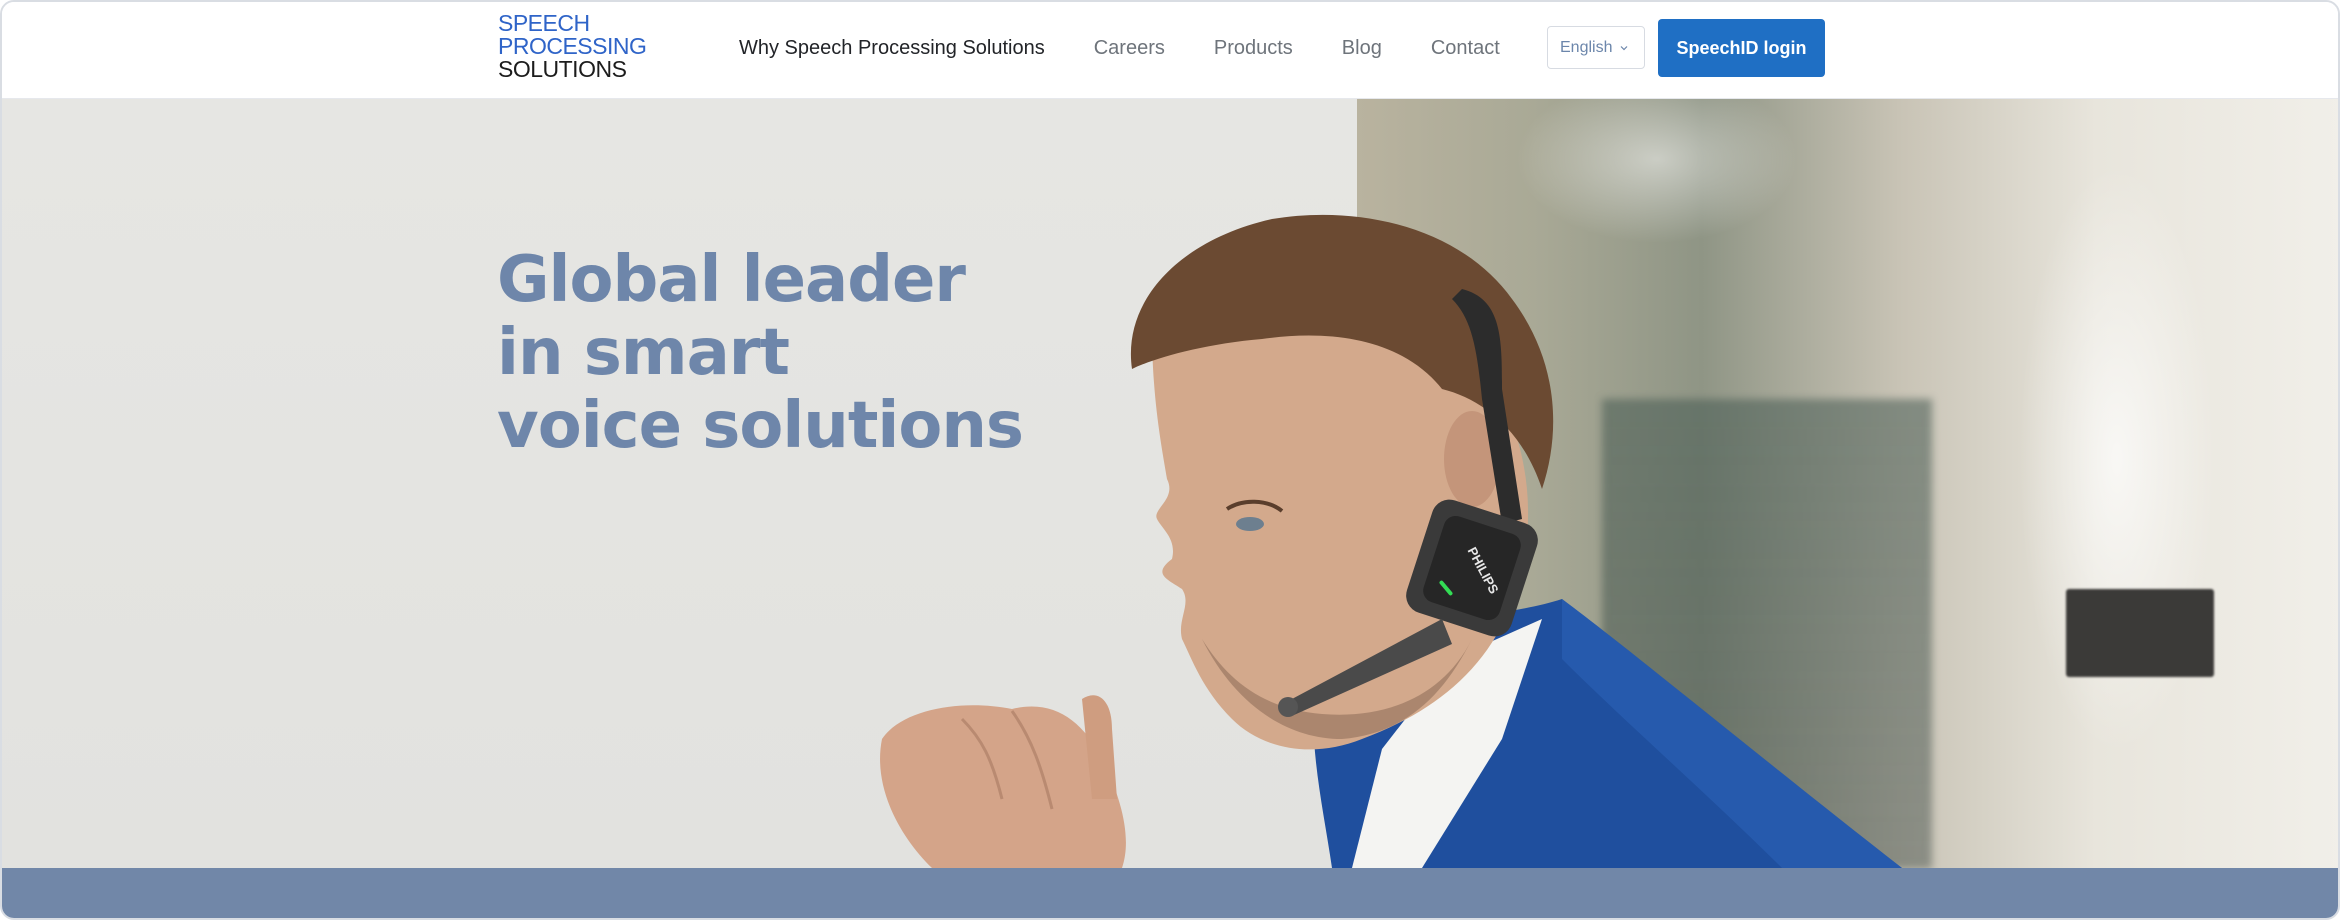 Image resolution: width=2340 pixels, height=920 pixels. I want to click on logo-line-2: PROCESSING, so click(572, 46).